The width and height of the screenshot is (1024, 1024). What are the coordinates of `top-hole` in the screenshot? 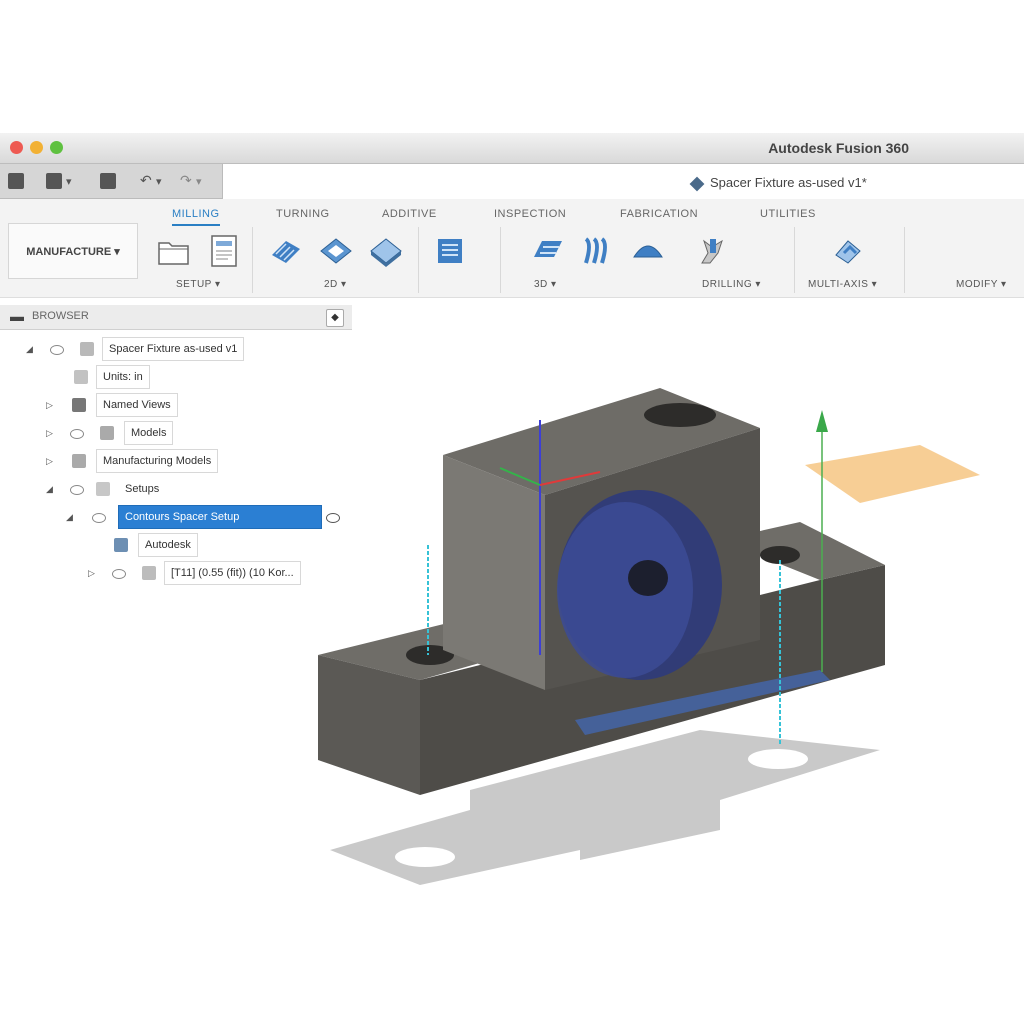 It's located at (680, 415).